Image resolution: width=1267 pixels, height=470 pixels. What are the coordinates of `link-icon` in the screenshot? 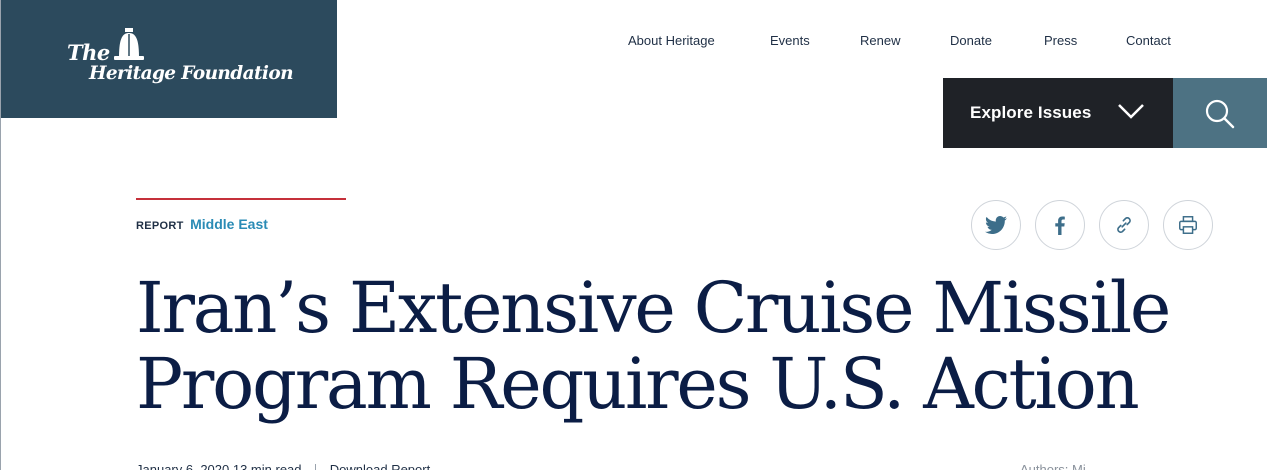 It's located at (1124, 225).